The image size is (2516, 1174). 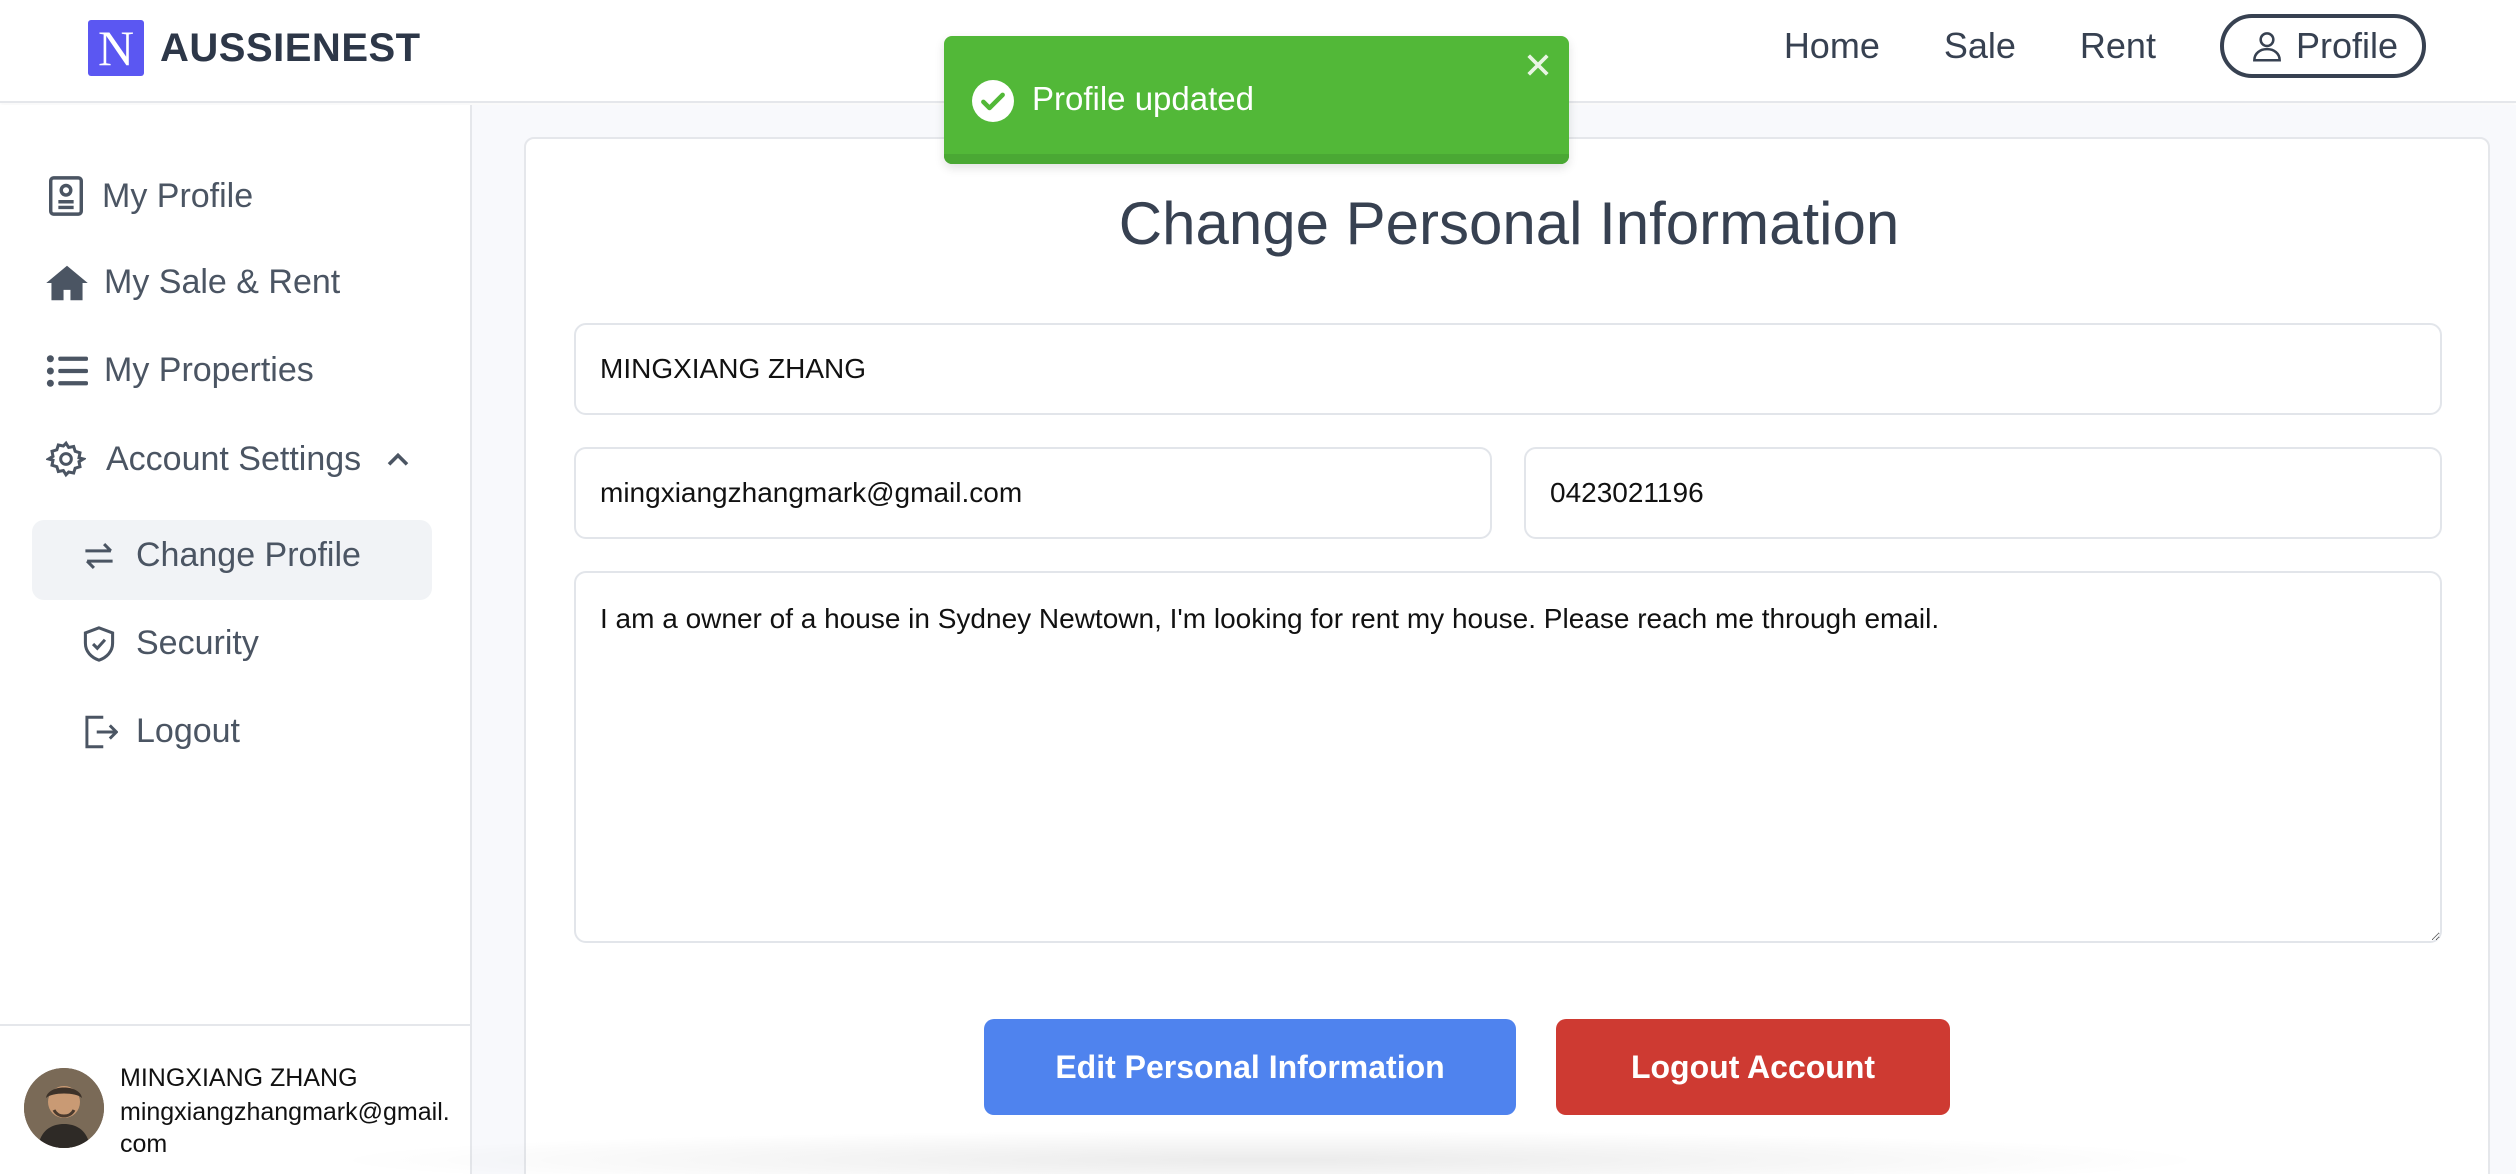 I want to click on list-icon, so click(x=67, y=370).